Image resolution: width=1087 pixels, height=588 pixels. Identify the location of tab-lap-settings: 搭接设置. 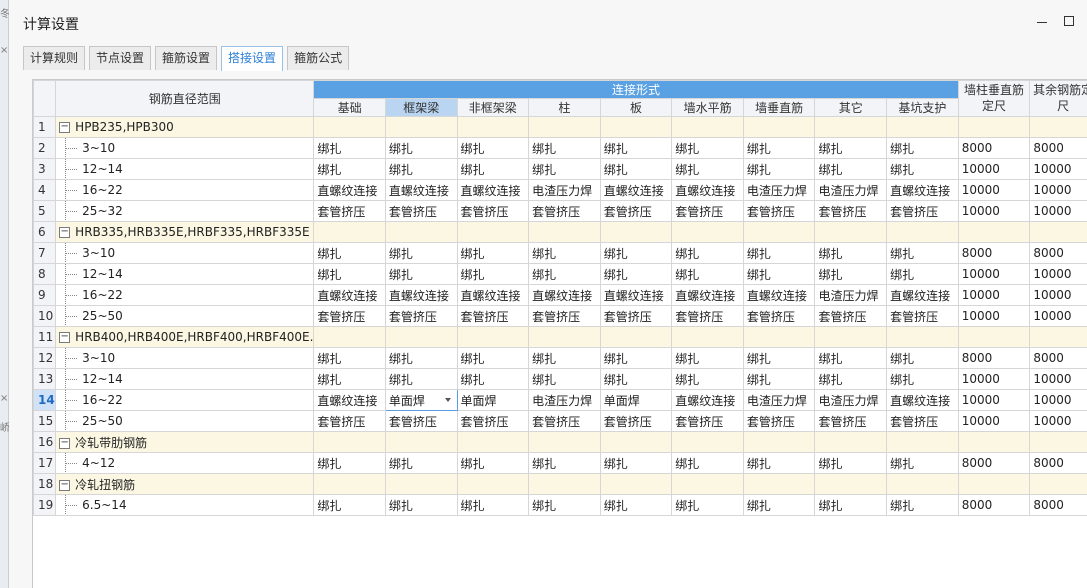
(252, 58).